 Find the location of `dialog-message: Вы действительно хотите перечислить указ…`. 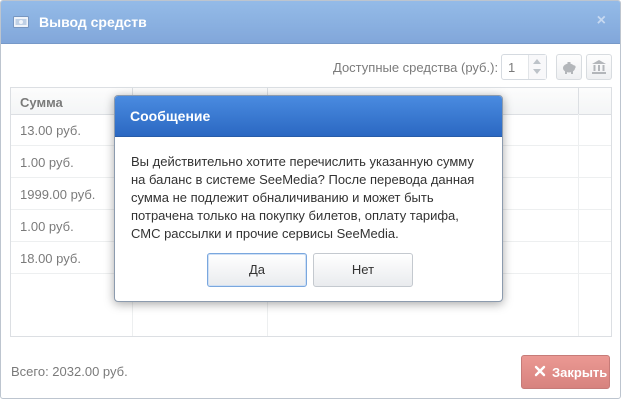

dialog-message: Вы действительно хотите перечислить указ… is located at coordinates (303, 197).